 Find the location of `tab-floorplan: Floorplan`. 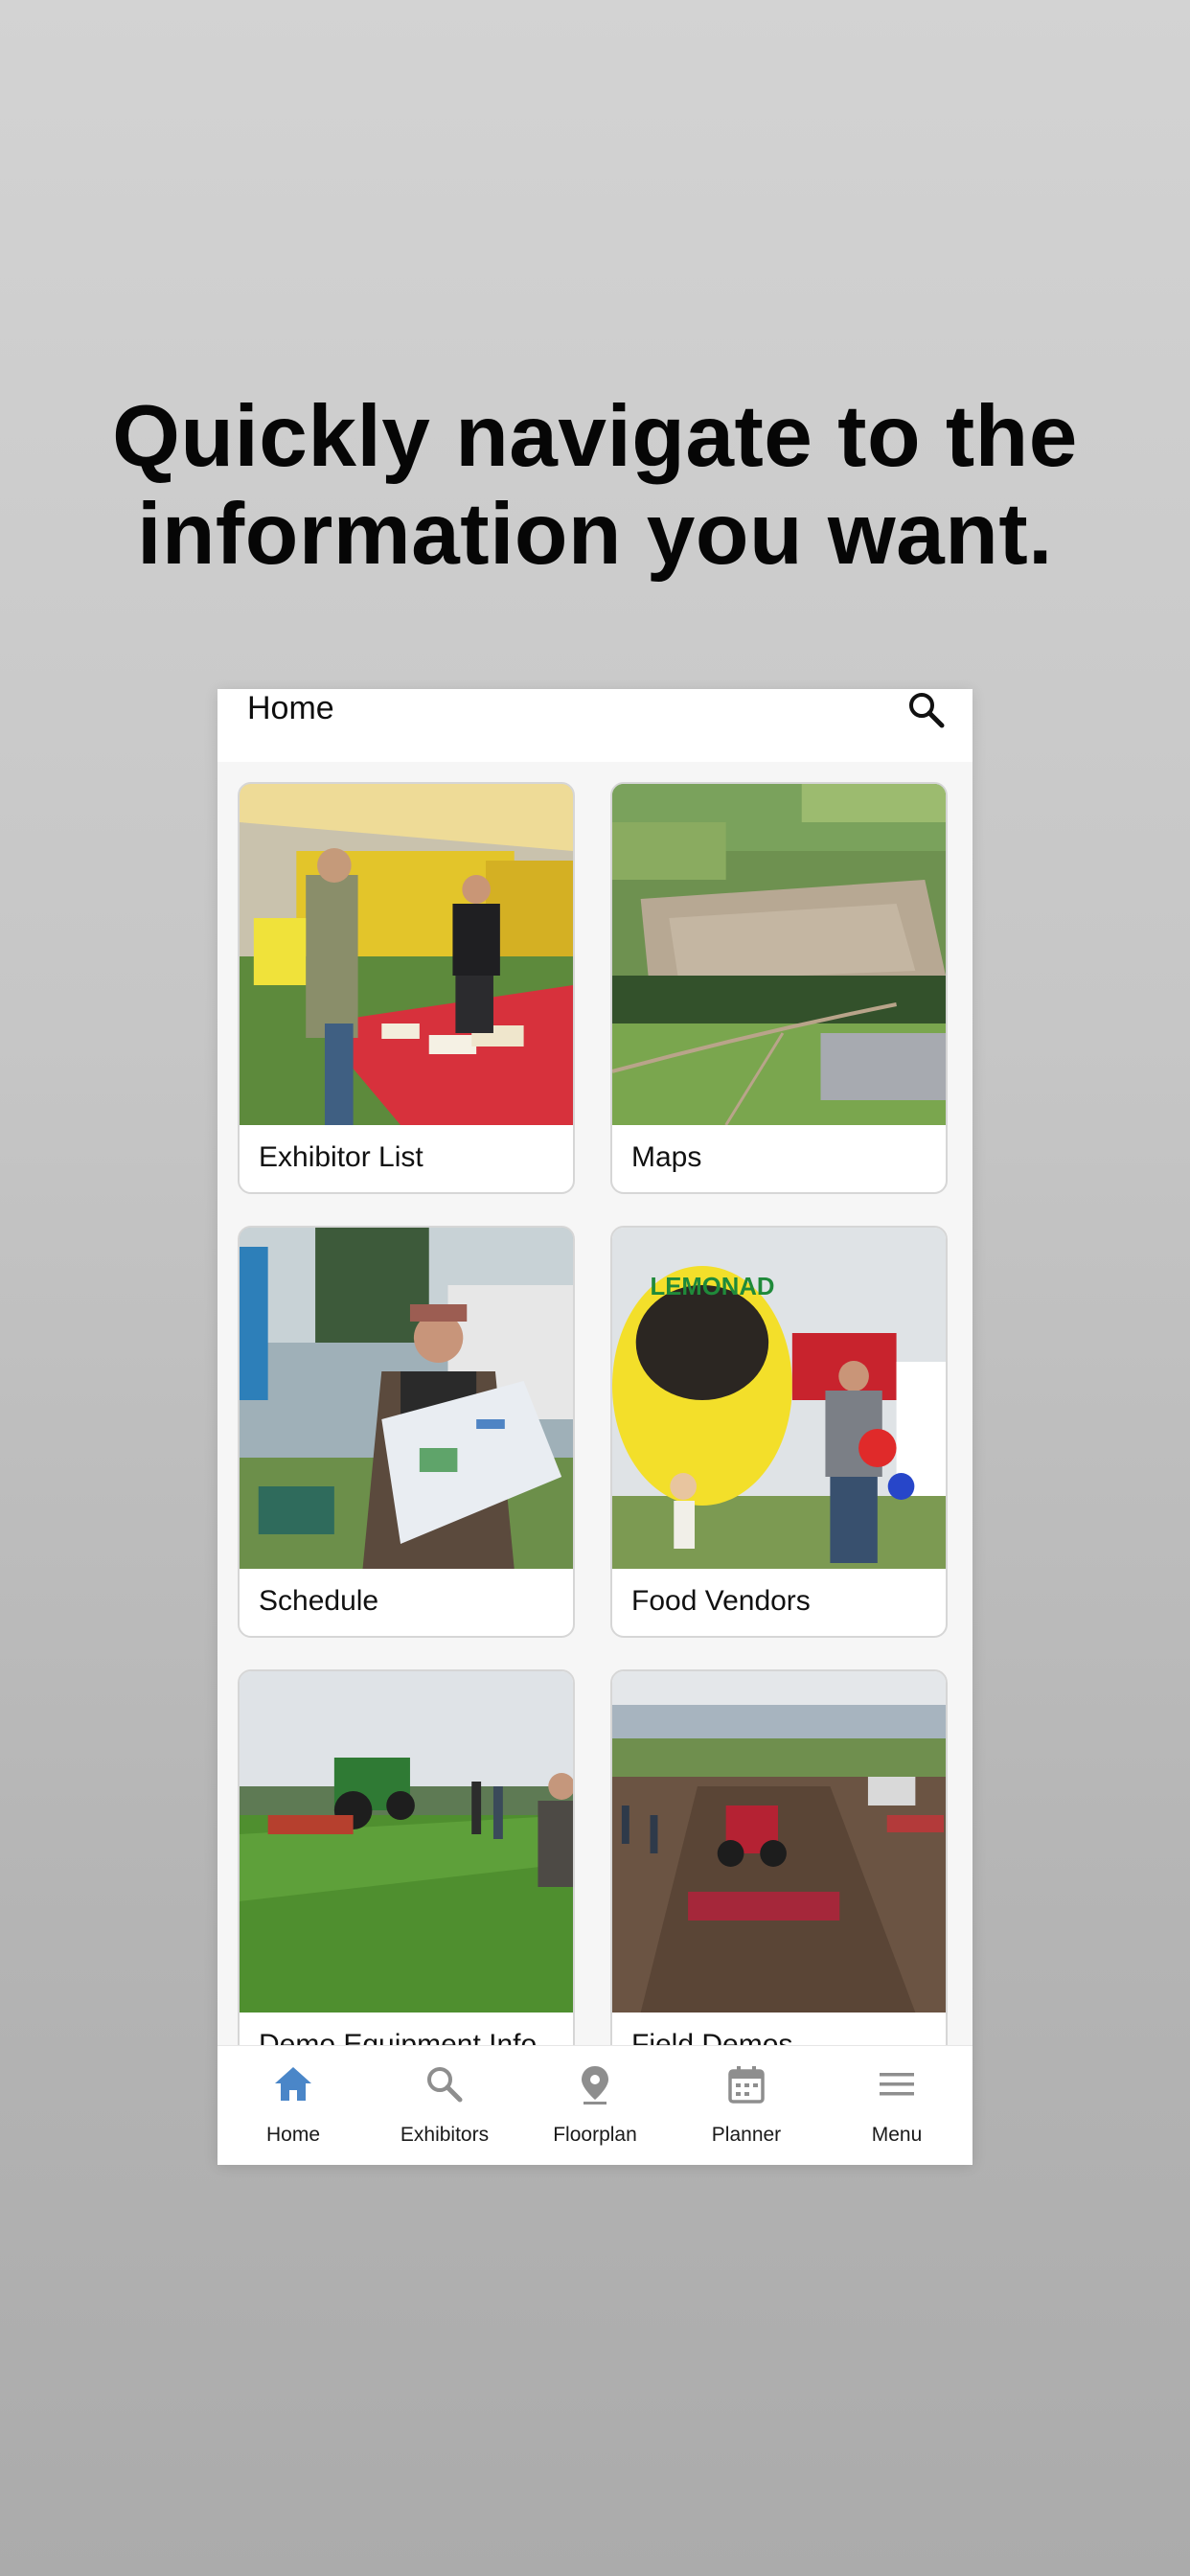

tab-floorplan: Floorplan is located at coordinates (595, 2105).